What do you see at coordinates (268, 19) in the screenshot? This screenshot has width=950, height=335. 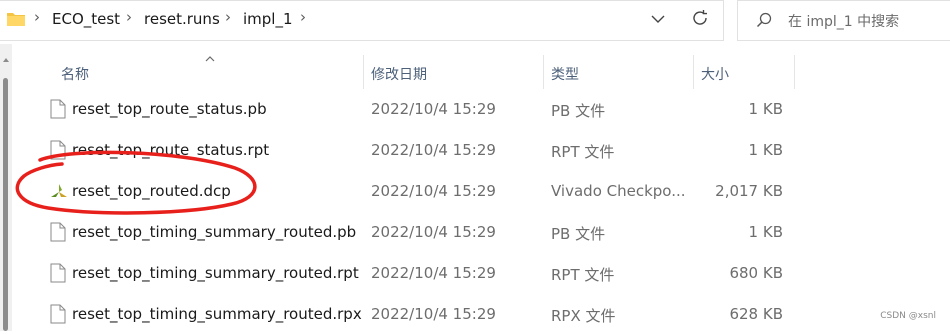 I see `breadcrumb-item: impl_1` at bounding box center [268, 19].